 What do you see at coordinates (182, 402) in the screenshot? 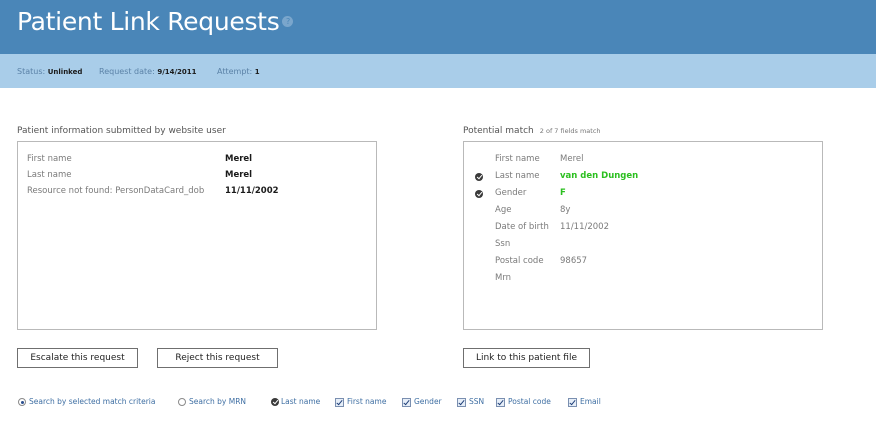
I see `radio-unselected-icon` at bounding box center [182, 402].